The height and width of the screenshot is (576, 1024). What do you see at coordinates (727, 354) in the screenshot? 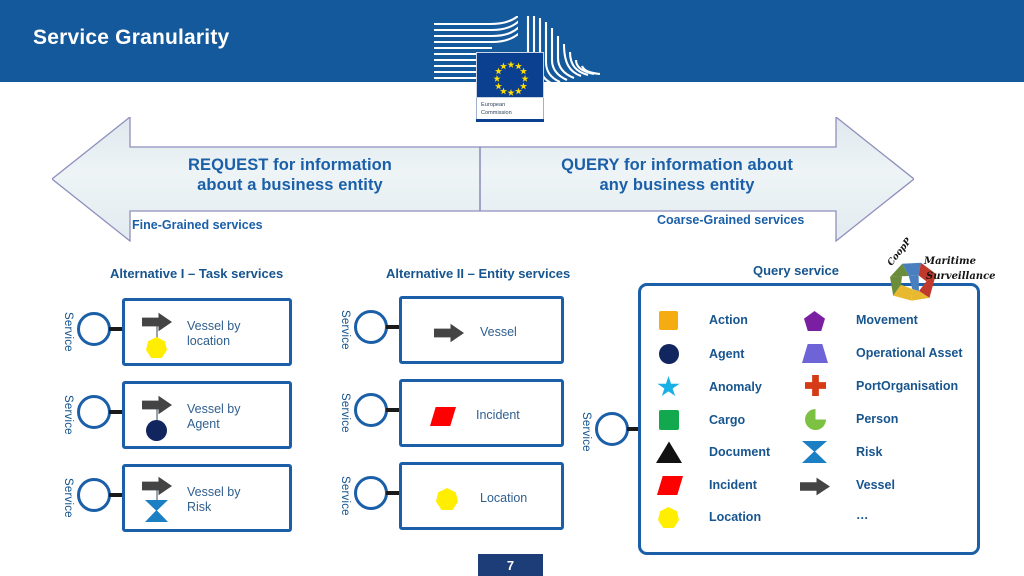
I see `legend-label: Agent` at bounding box center [727, 354].